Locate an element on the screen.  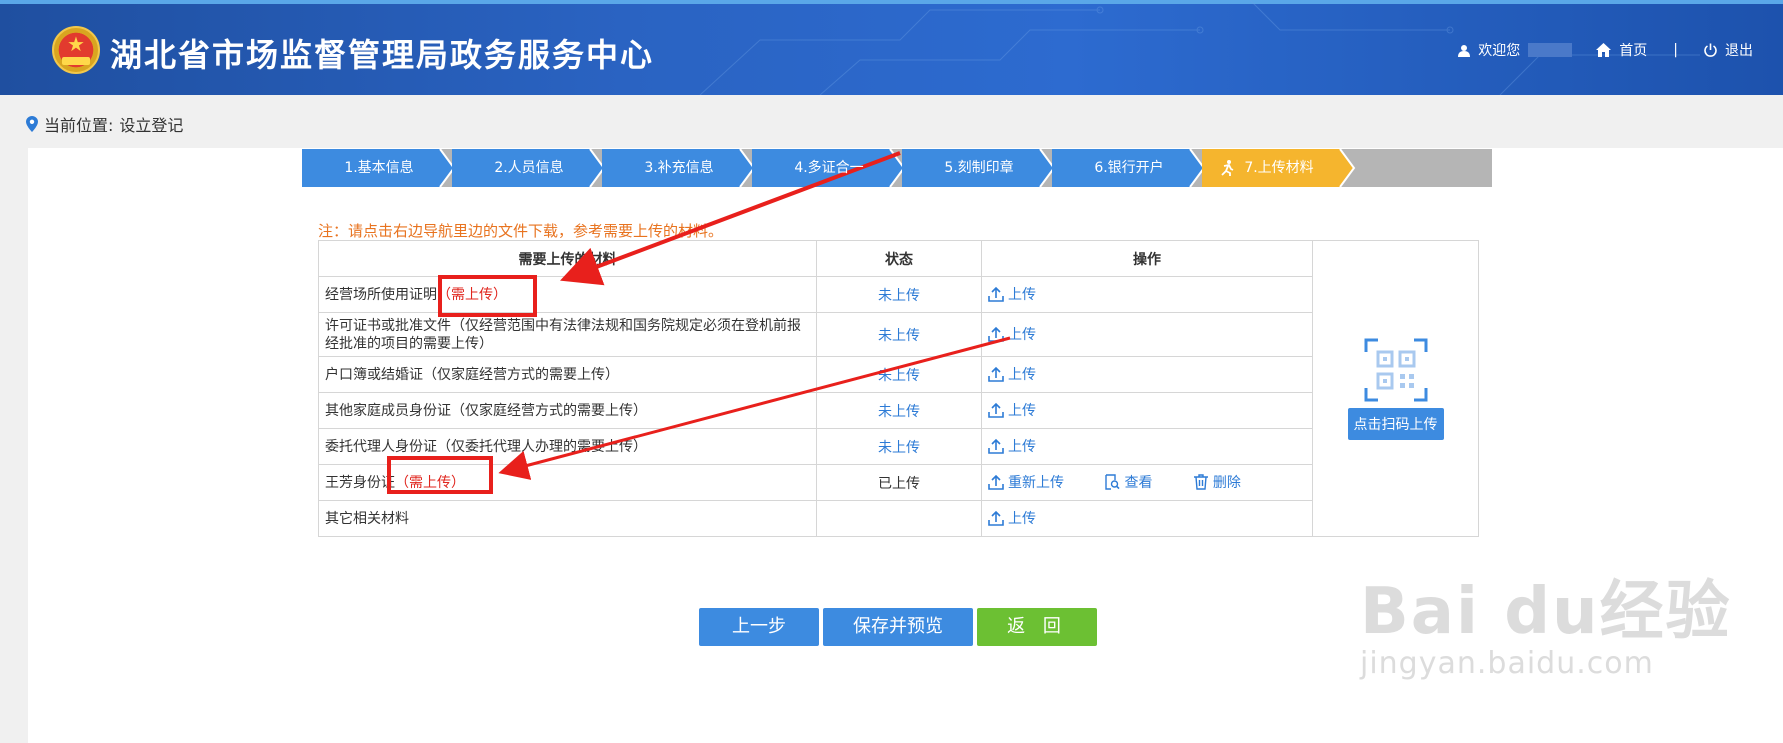
material-name: 户口簿或结婚证（仅家庭经营方式的需要上传） is located at coordinates (472, 374).